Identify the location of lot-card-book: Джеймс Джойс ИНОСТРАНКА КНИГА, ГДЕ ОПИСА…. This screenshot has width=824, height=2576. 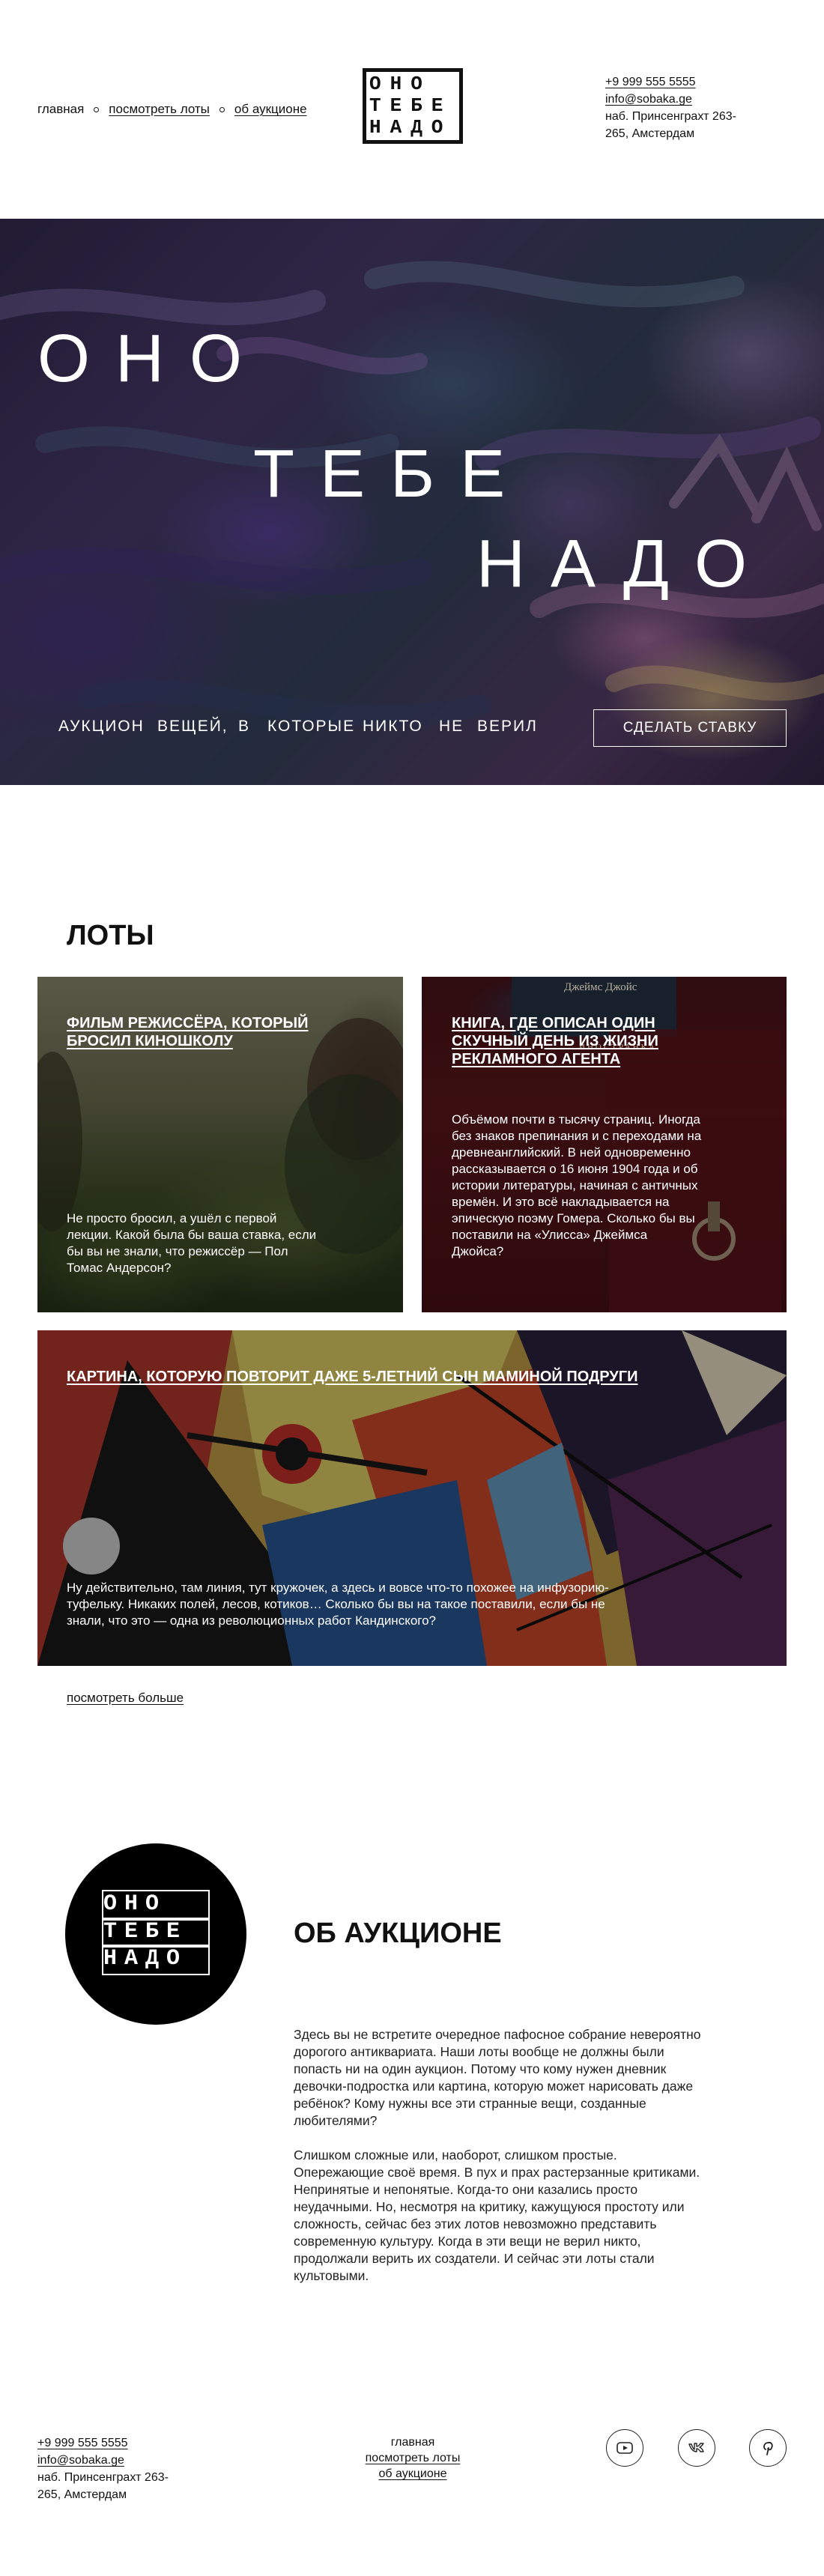
(605, 1144).